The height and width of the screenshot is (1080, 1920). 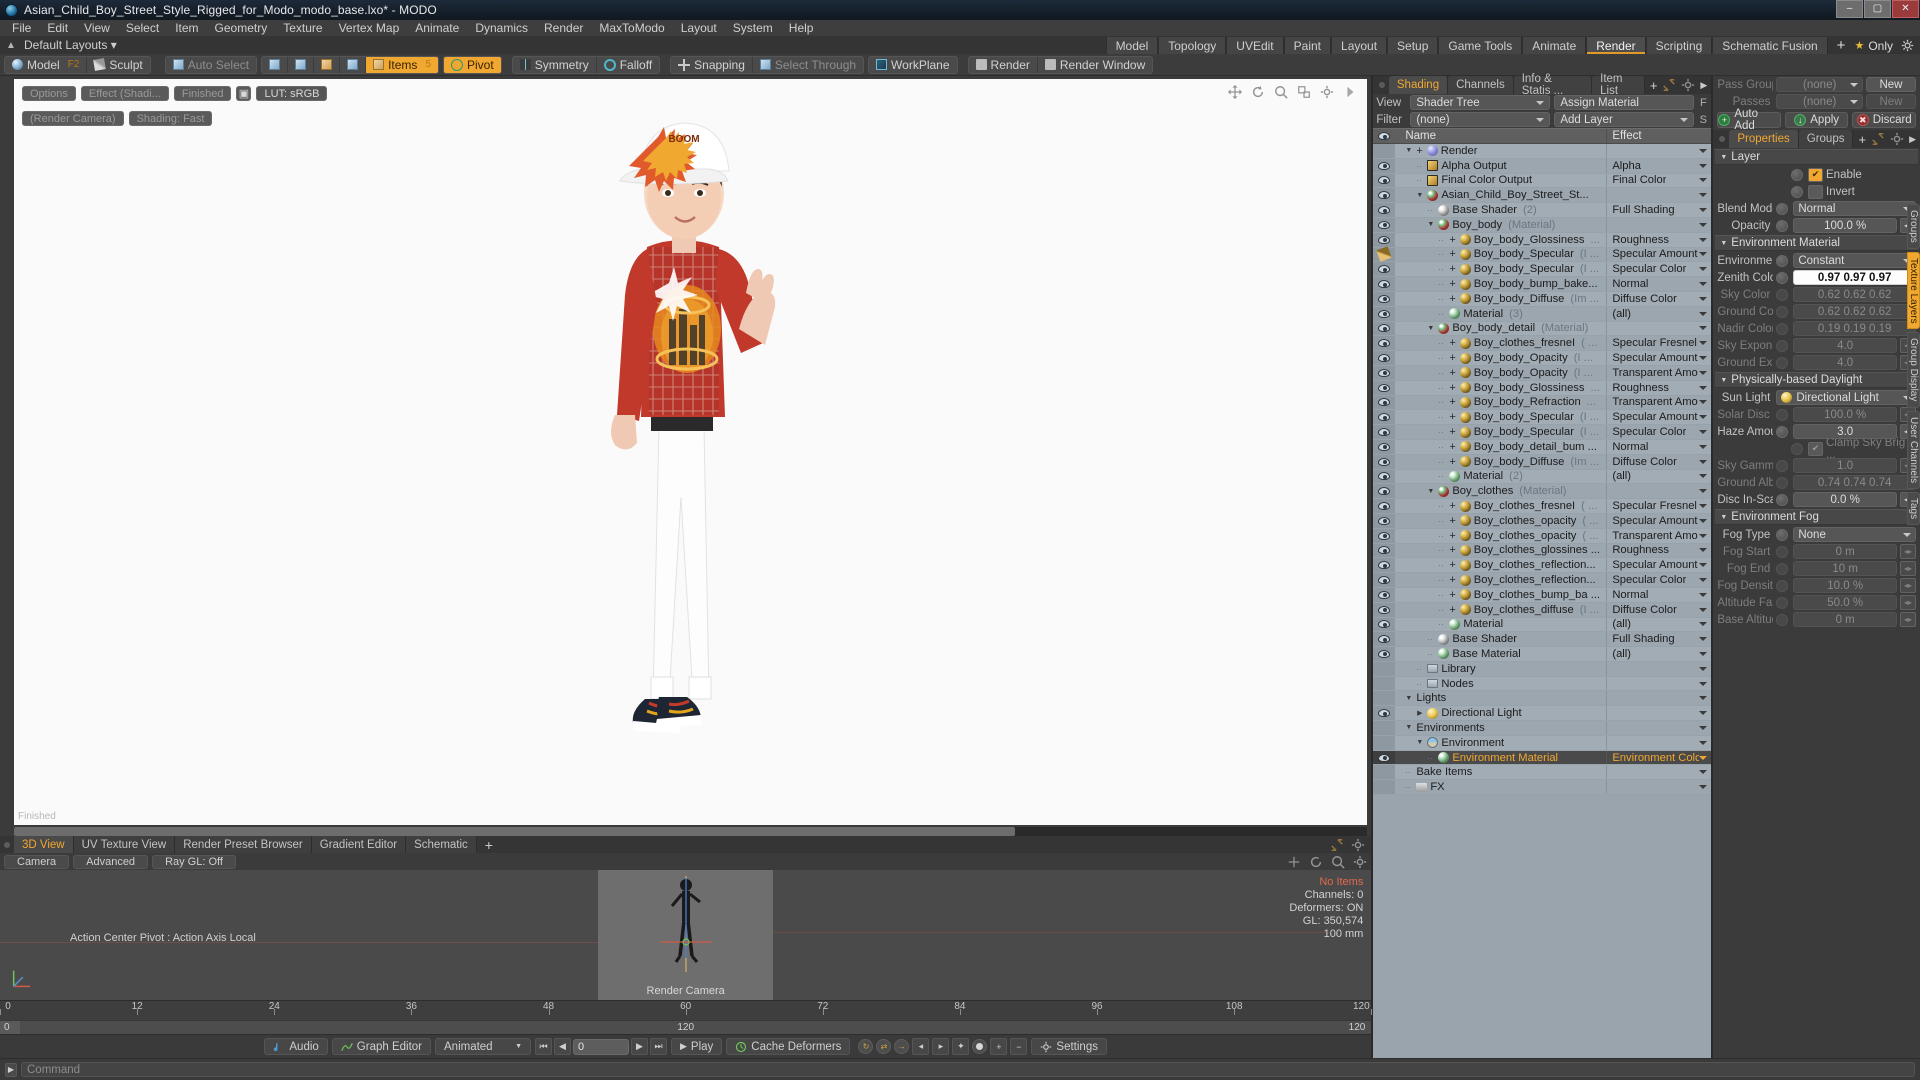 What do you see at coordinates (1542, 329) in the screenshot?
I see `shader-tree-row: ▼ Boy_body_detail (Material)` at bounding box center [1542, 329].